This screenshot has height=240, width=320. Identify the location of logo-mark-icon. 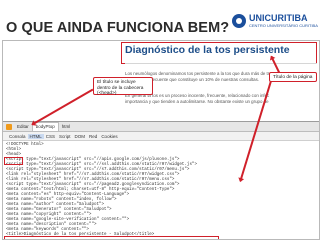
(239, 21).